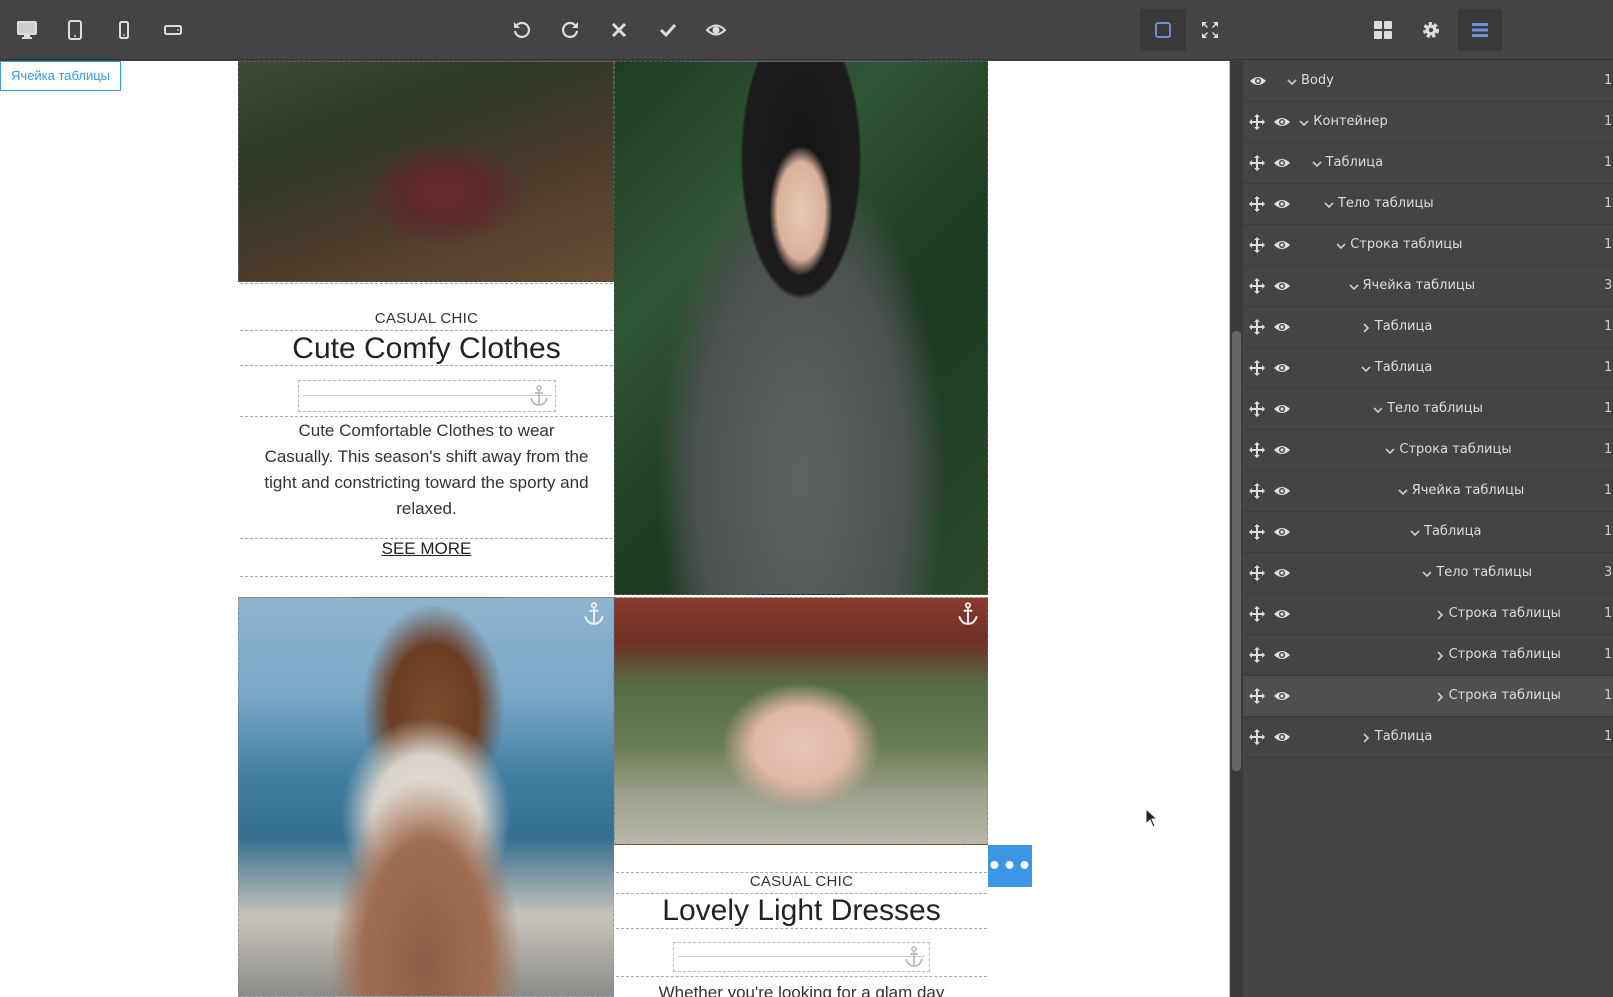 The width and height of the screenshot is (1613, 997). Describe the element at coordinates (1431, 30) in the screenshot. I see `gear-icon` at that location.